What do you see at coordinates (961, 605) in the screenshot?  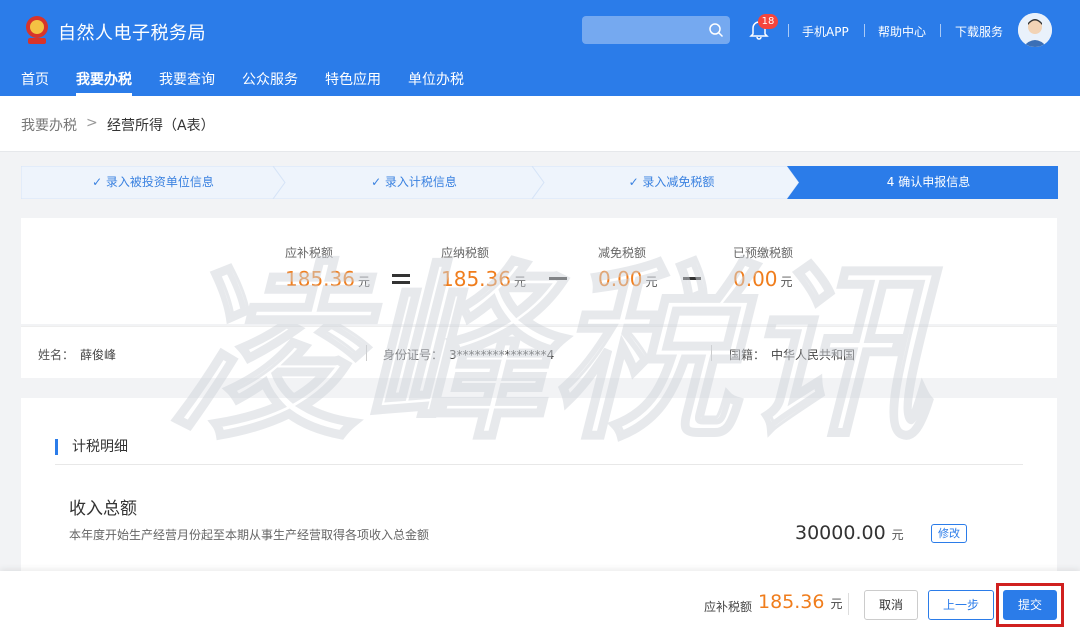 I see `previous-step-button: 上一步` at bounding box center [961, 605].